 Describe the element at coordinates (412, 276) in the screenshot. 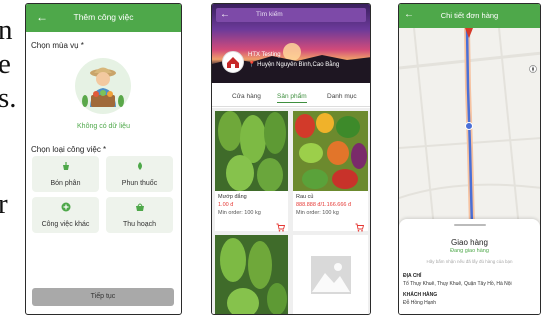

I see `address-label: ĐỊA CHỈ` at that location.